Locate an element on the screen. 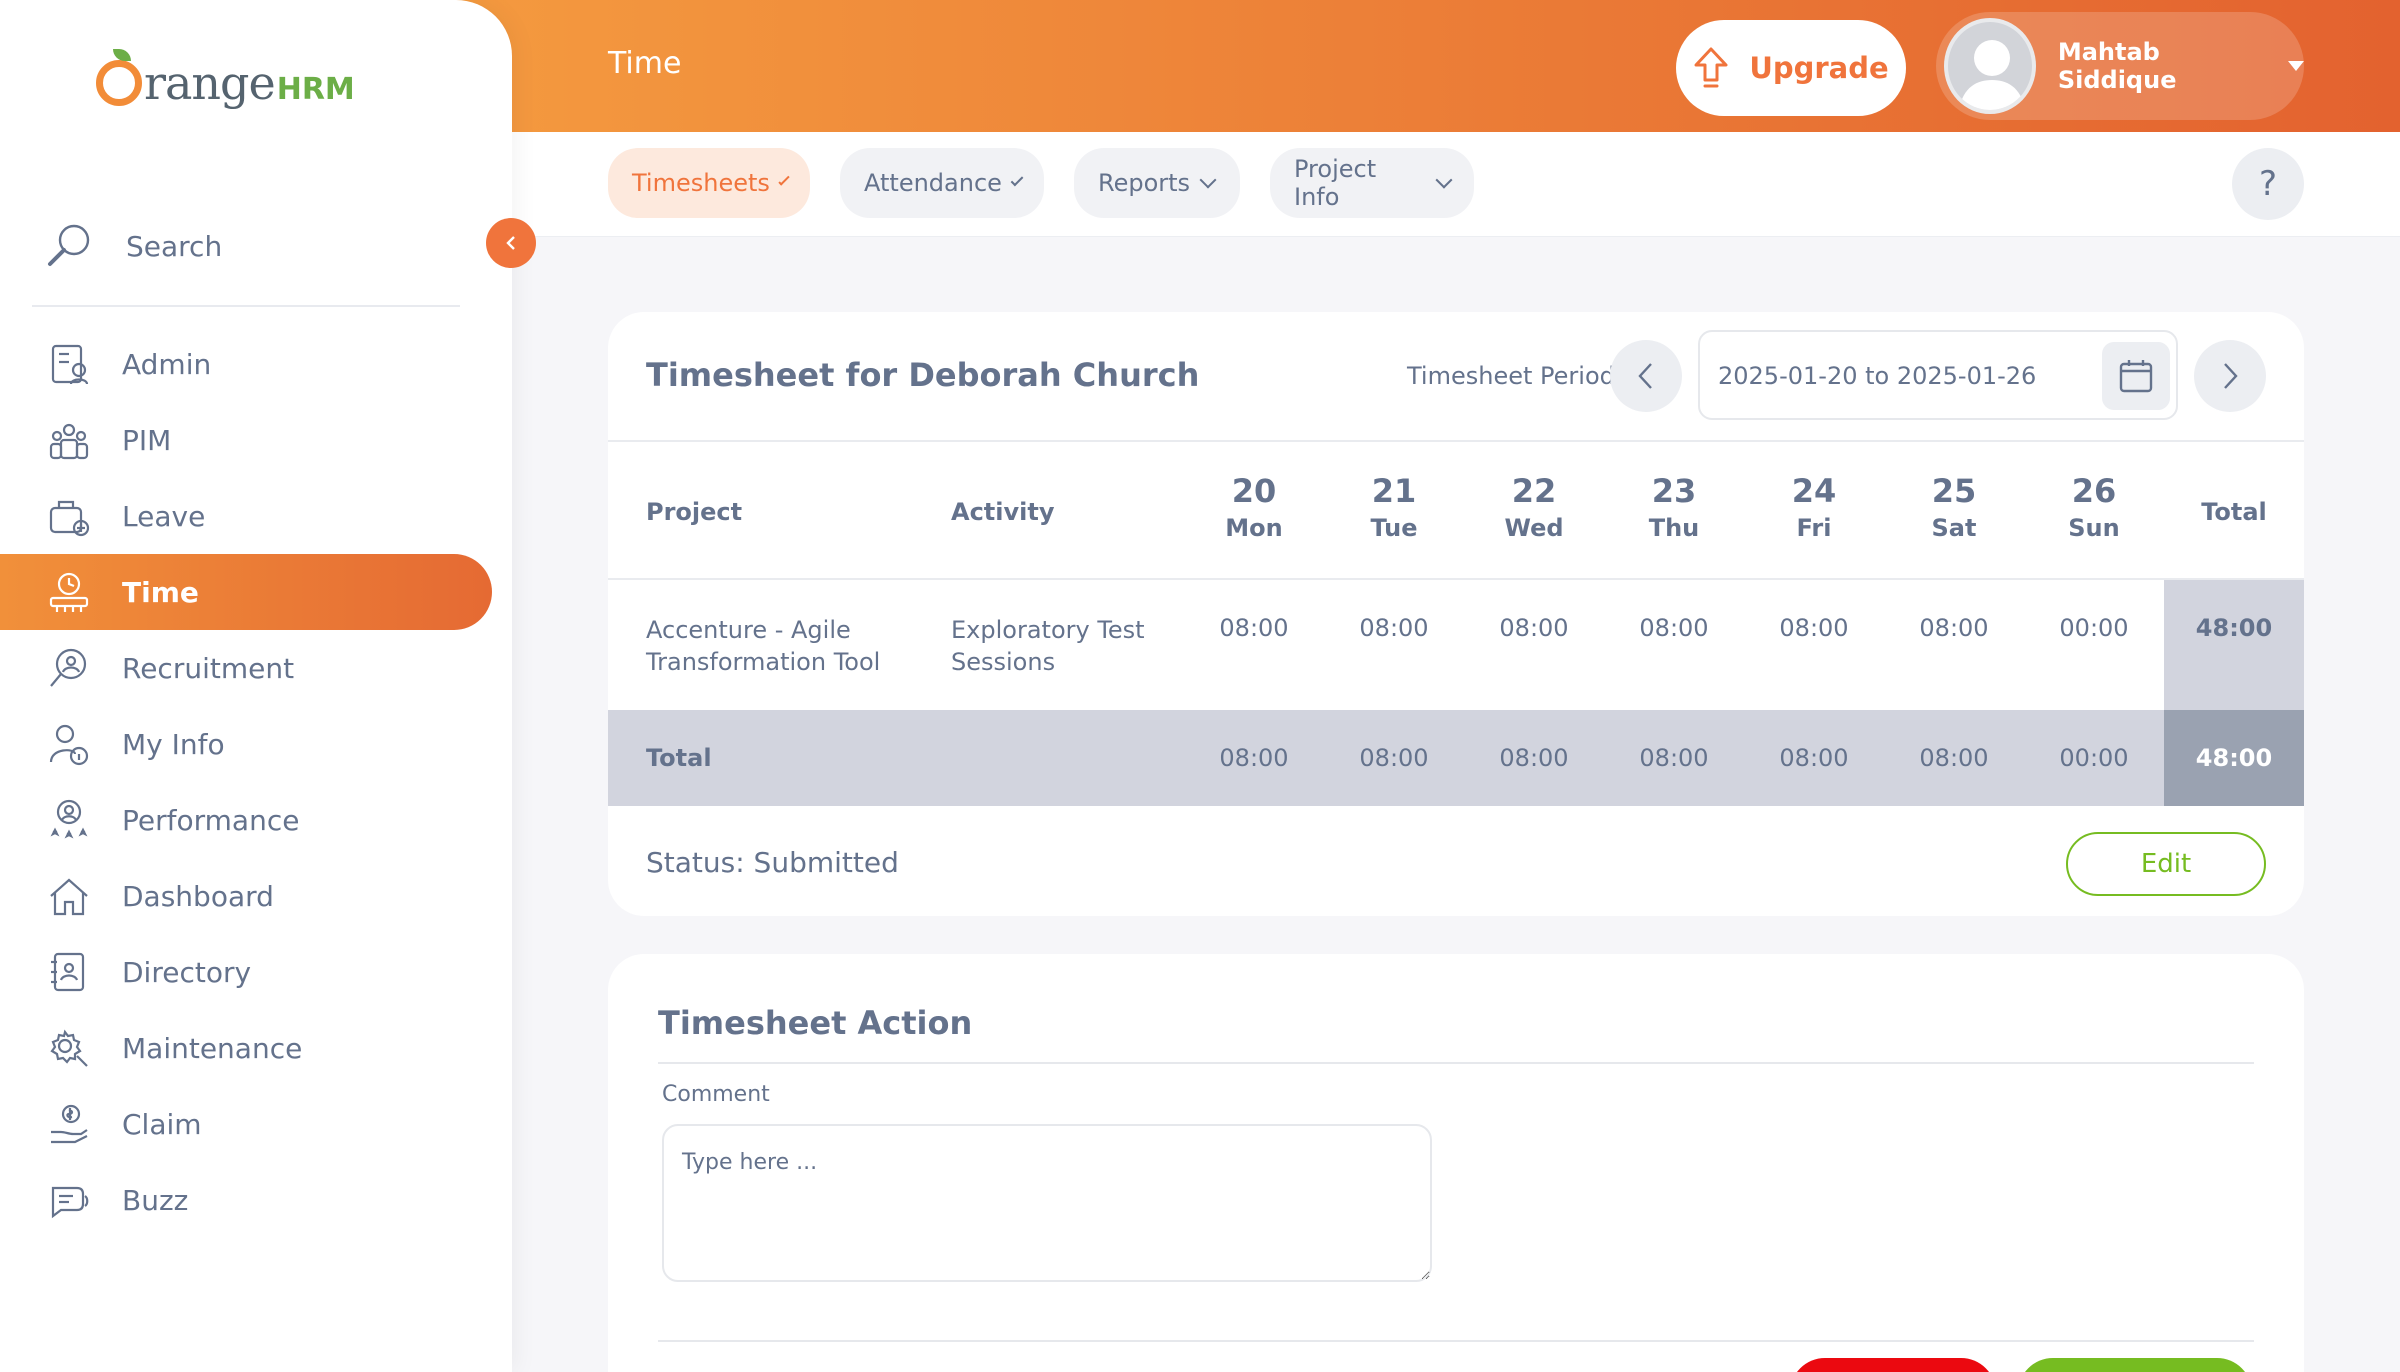 The width and height of the screenshot is (2400, 1372). upgrade-button: Upgrade is located at coordinates (1791, 68).